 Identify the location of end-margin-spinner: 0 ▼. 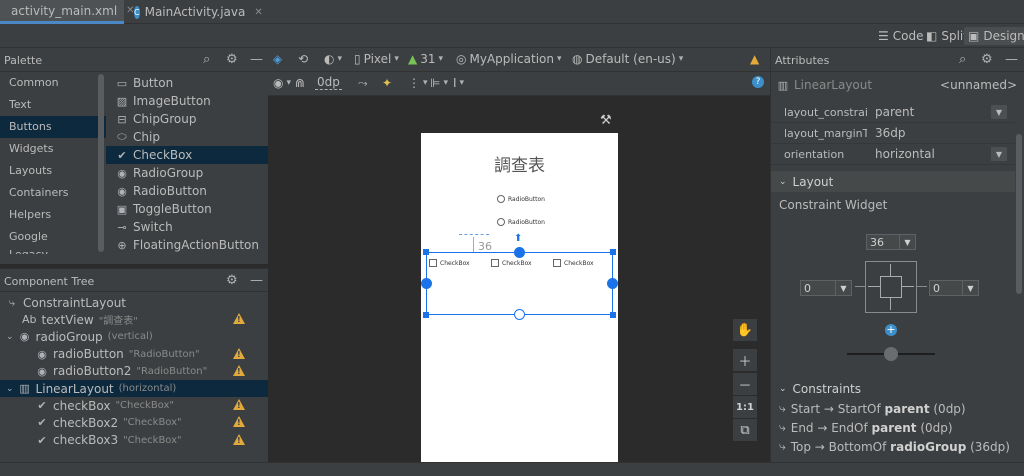
(954, 288).